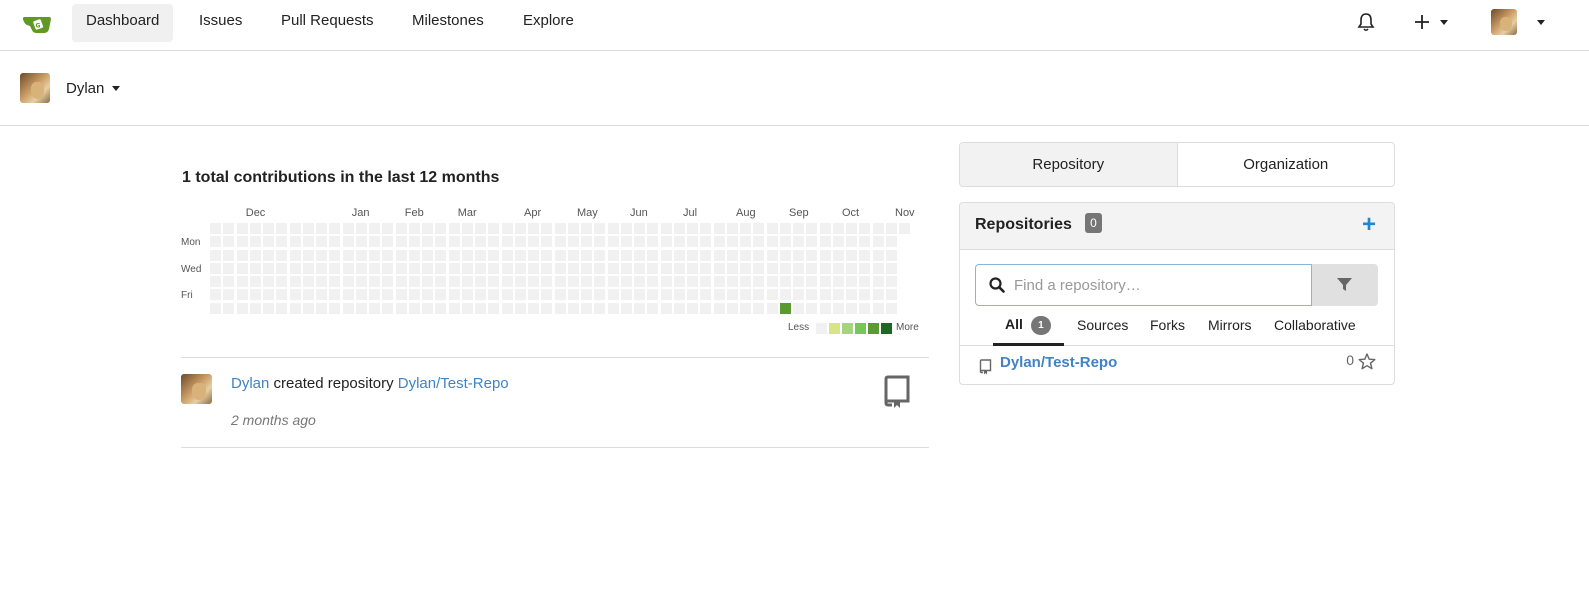  Describe the element at coordinates (196, 389) in the screenshot. I see `avatar` at that location.